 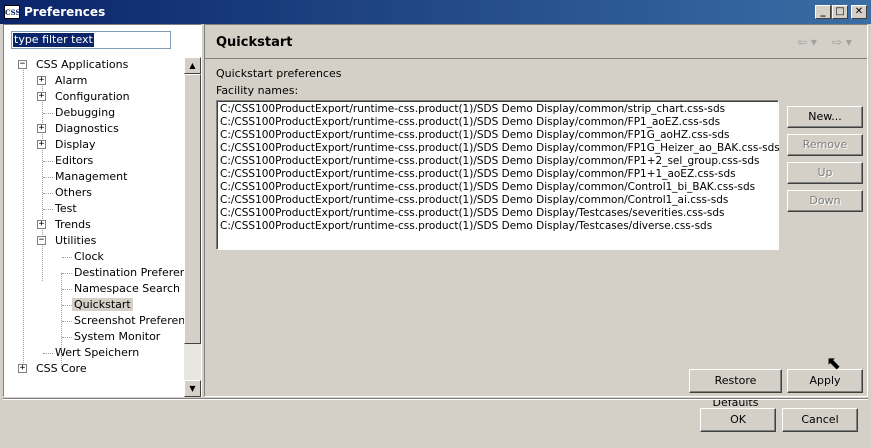 I want to click on remove-button: Remove, so click(x=825, y=145).